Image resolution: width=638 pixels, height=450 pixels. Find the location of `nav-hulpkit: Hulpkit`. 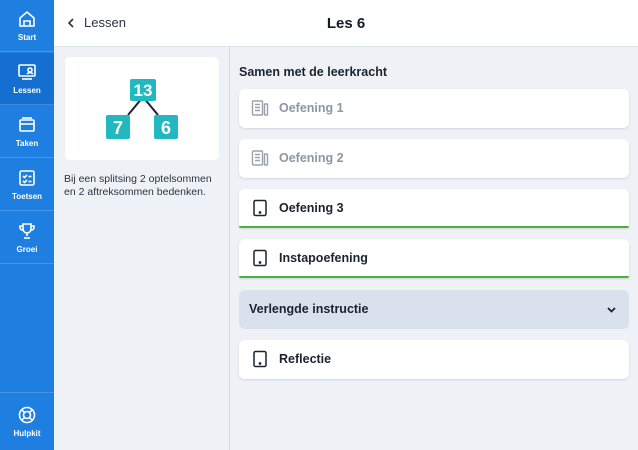

nav-hulpkit: Hulpkit is located at coordinates (27, 421).